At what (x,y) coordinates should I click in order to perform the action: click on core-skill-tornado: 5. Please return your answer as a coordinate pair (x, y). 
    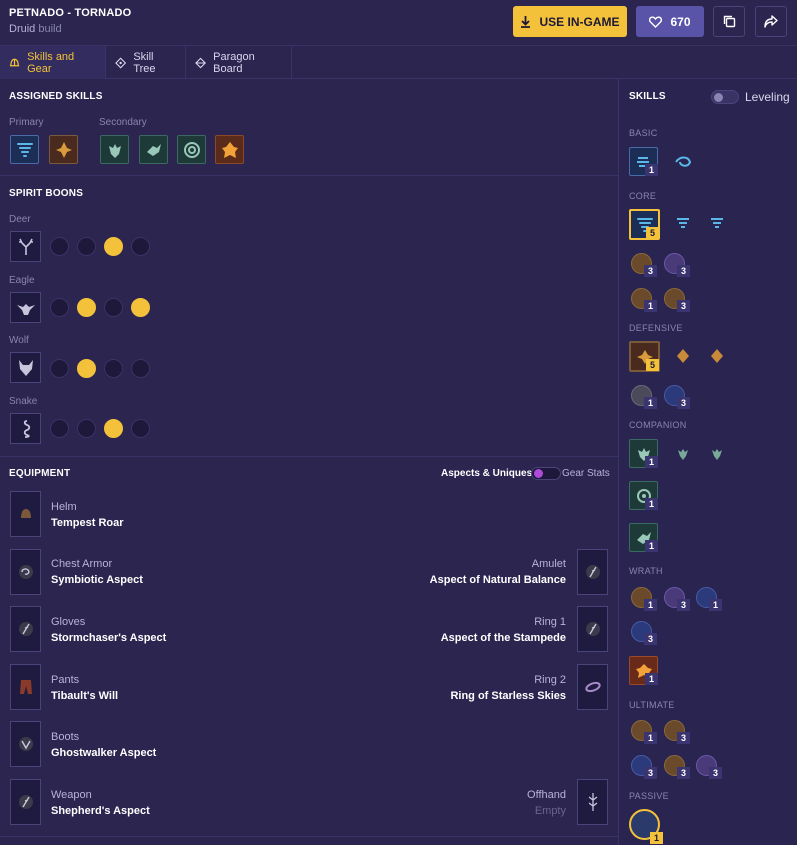
    Looking at the image, I should click on (644, 224).